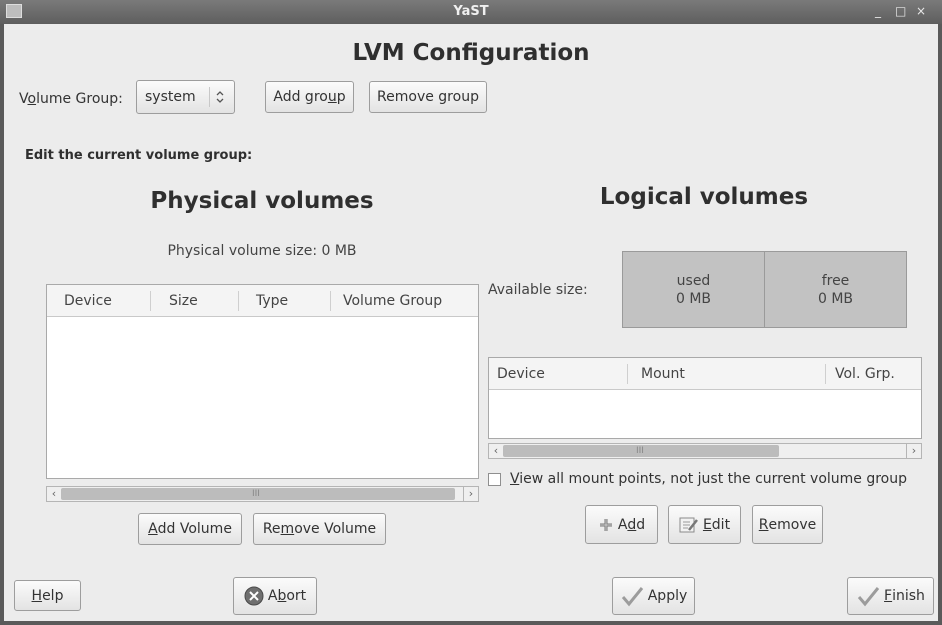 This screenshot has width=942, height=625. What do you see at coordinates (621, 524) in the screenshot?
I see `add-logical-volume-button: Add` at bounding box center [621, 524].